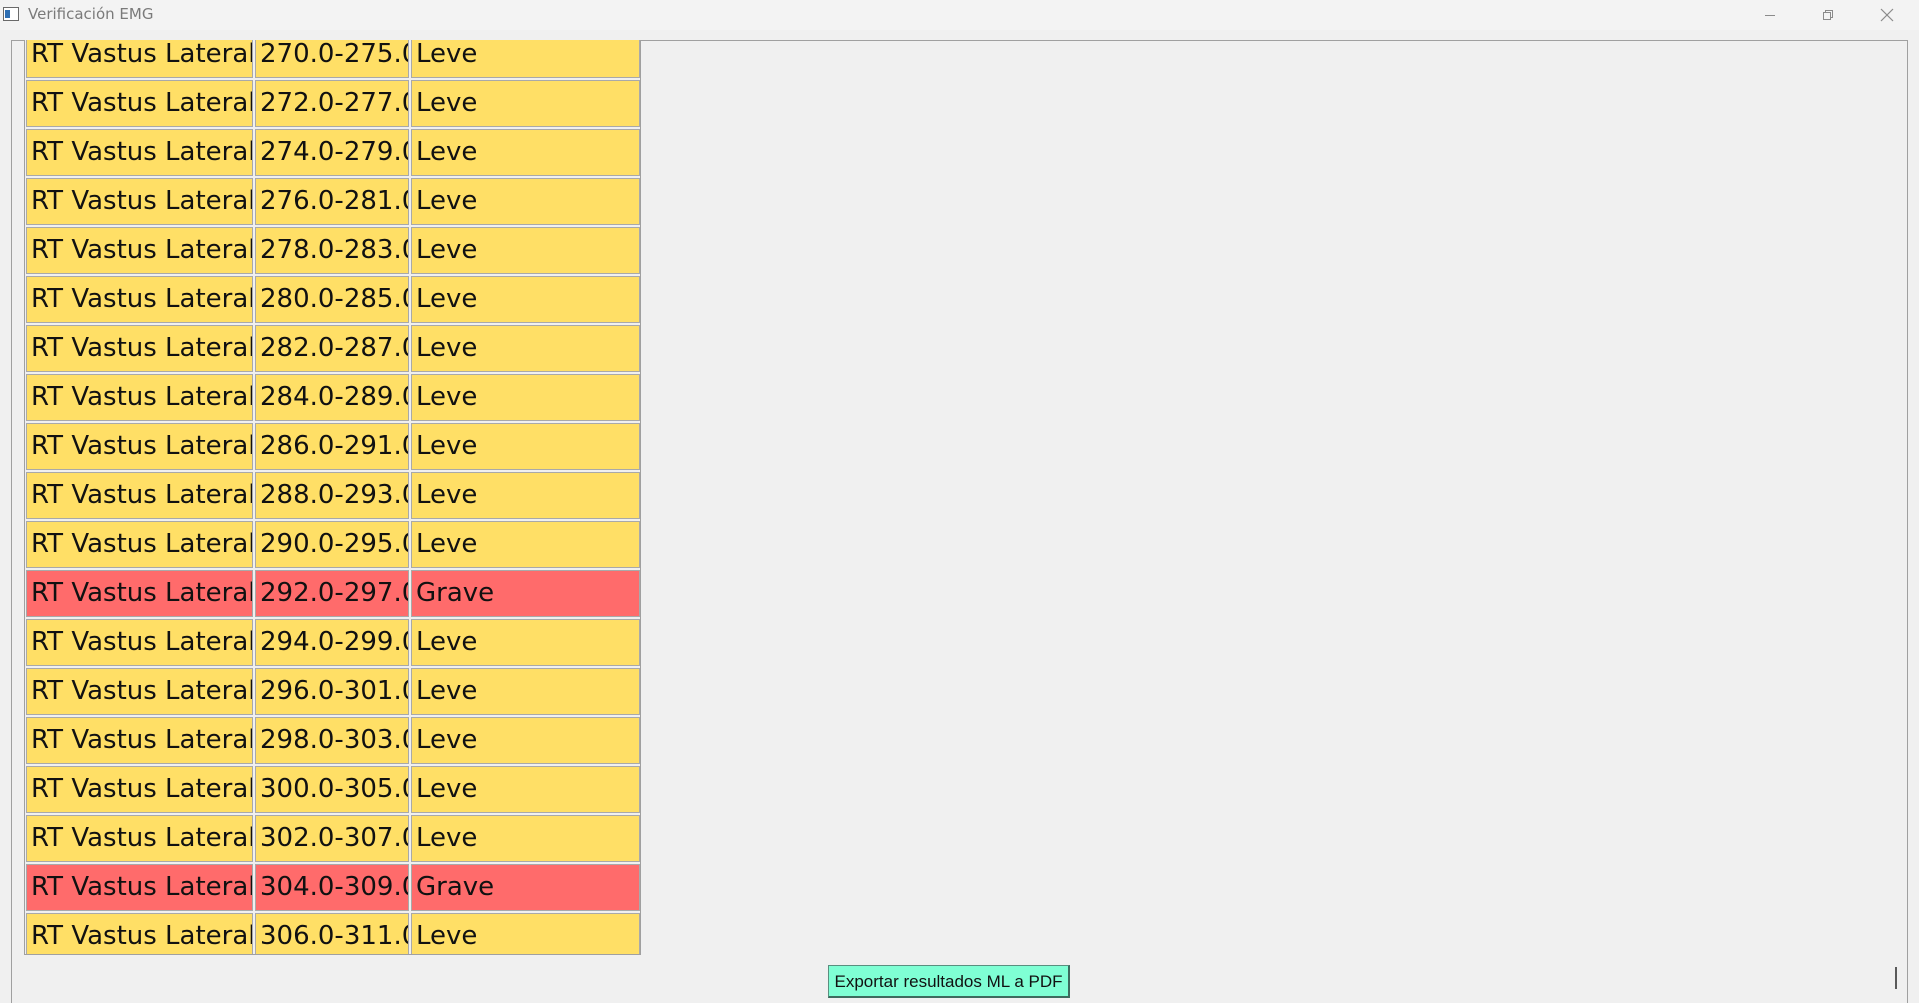  I want to click on window-title: Verificación EMG, so click(91, 14).